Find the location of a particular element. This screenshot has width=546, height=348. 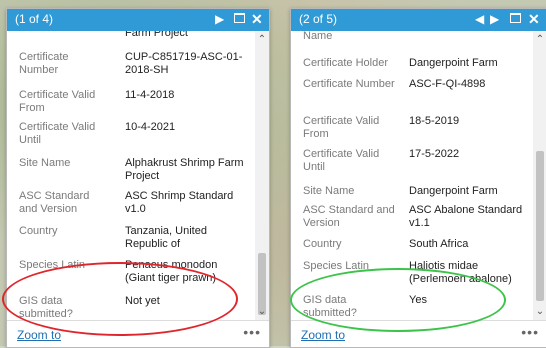

field-label: Certificate Holder is located at coordinates (345, 63).